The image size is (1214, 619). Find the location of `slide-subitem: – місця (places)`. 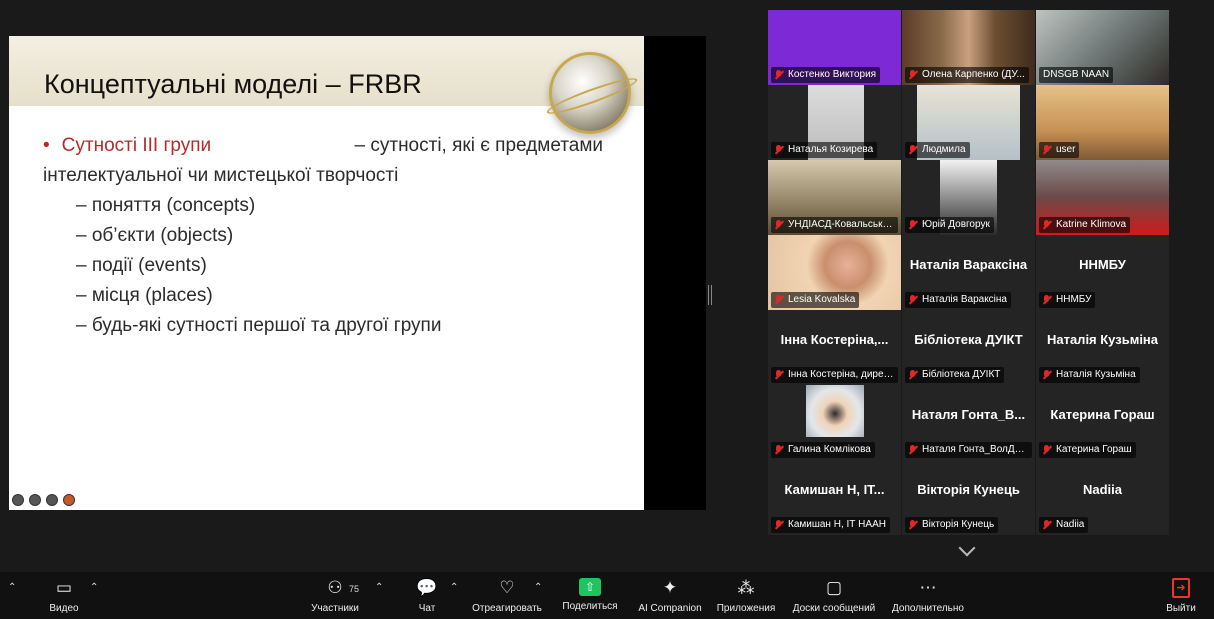

slide-subitem: – місця (places) is located at coordinates (144, 295).